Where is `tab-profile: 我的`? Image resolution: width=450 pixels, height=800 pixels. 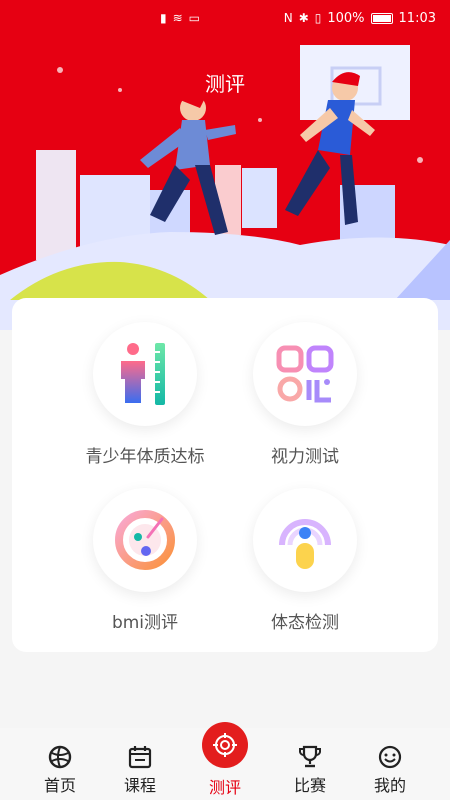
tab-profile: 我的 is located at coordinates (390, 770).